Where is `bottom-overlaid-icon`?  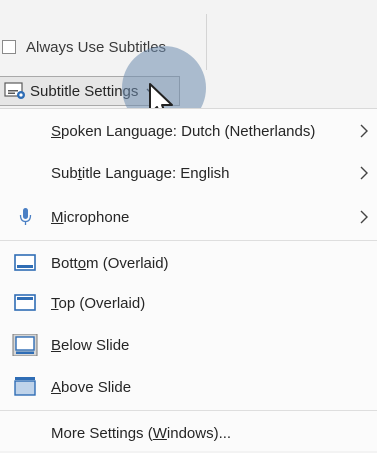
bottom-overlaid-icon is located at coordinates (25, 262).